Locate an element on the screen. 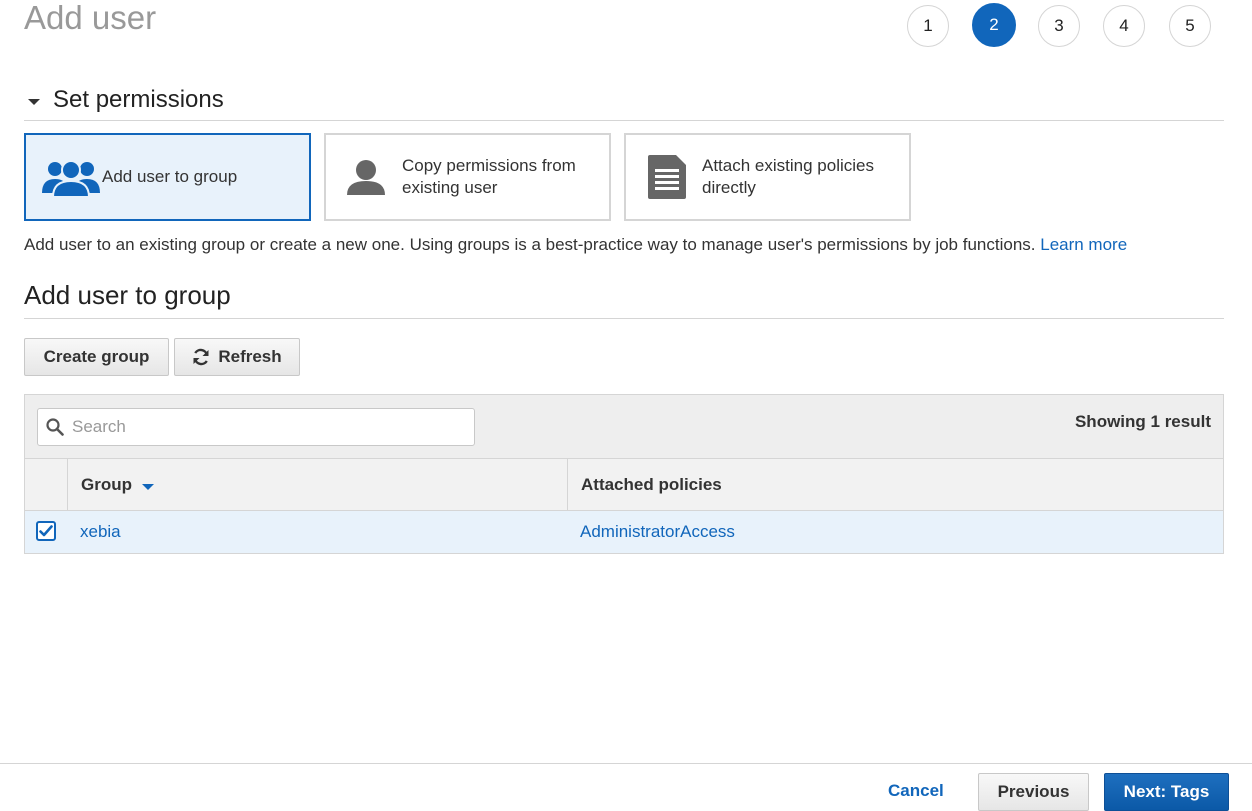  step-4: 4 is located at coordinates (1124, 26).